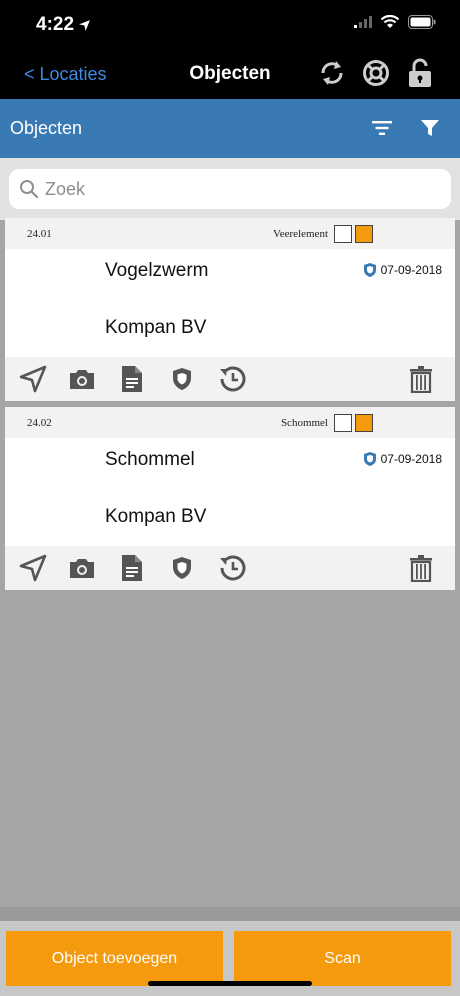 The image size is (460, 996). What do you see at coordinates (332, 73) in the screenshot?
I see `sync-icon` at bounding box center [332, 73].